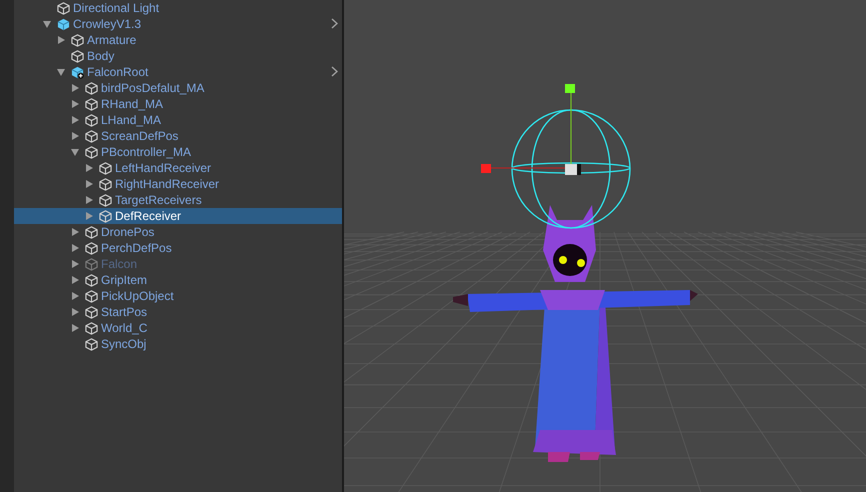 The height and width of the screenshot is (492, 866). I want to click on item-label: PBcontroller_MA, so click(146, 152).